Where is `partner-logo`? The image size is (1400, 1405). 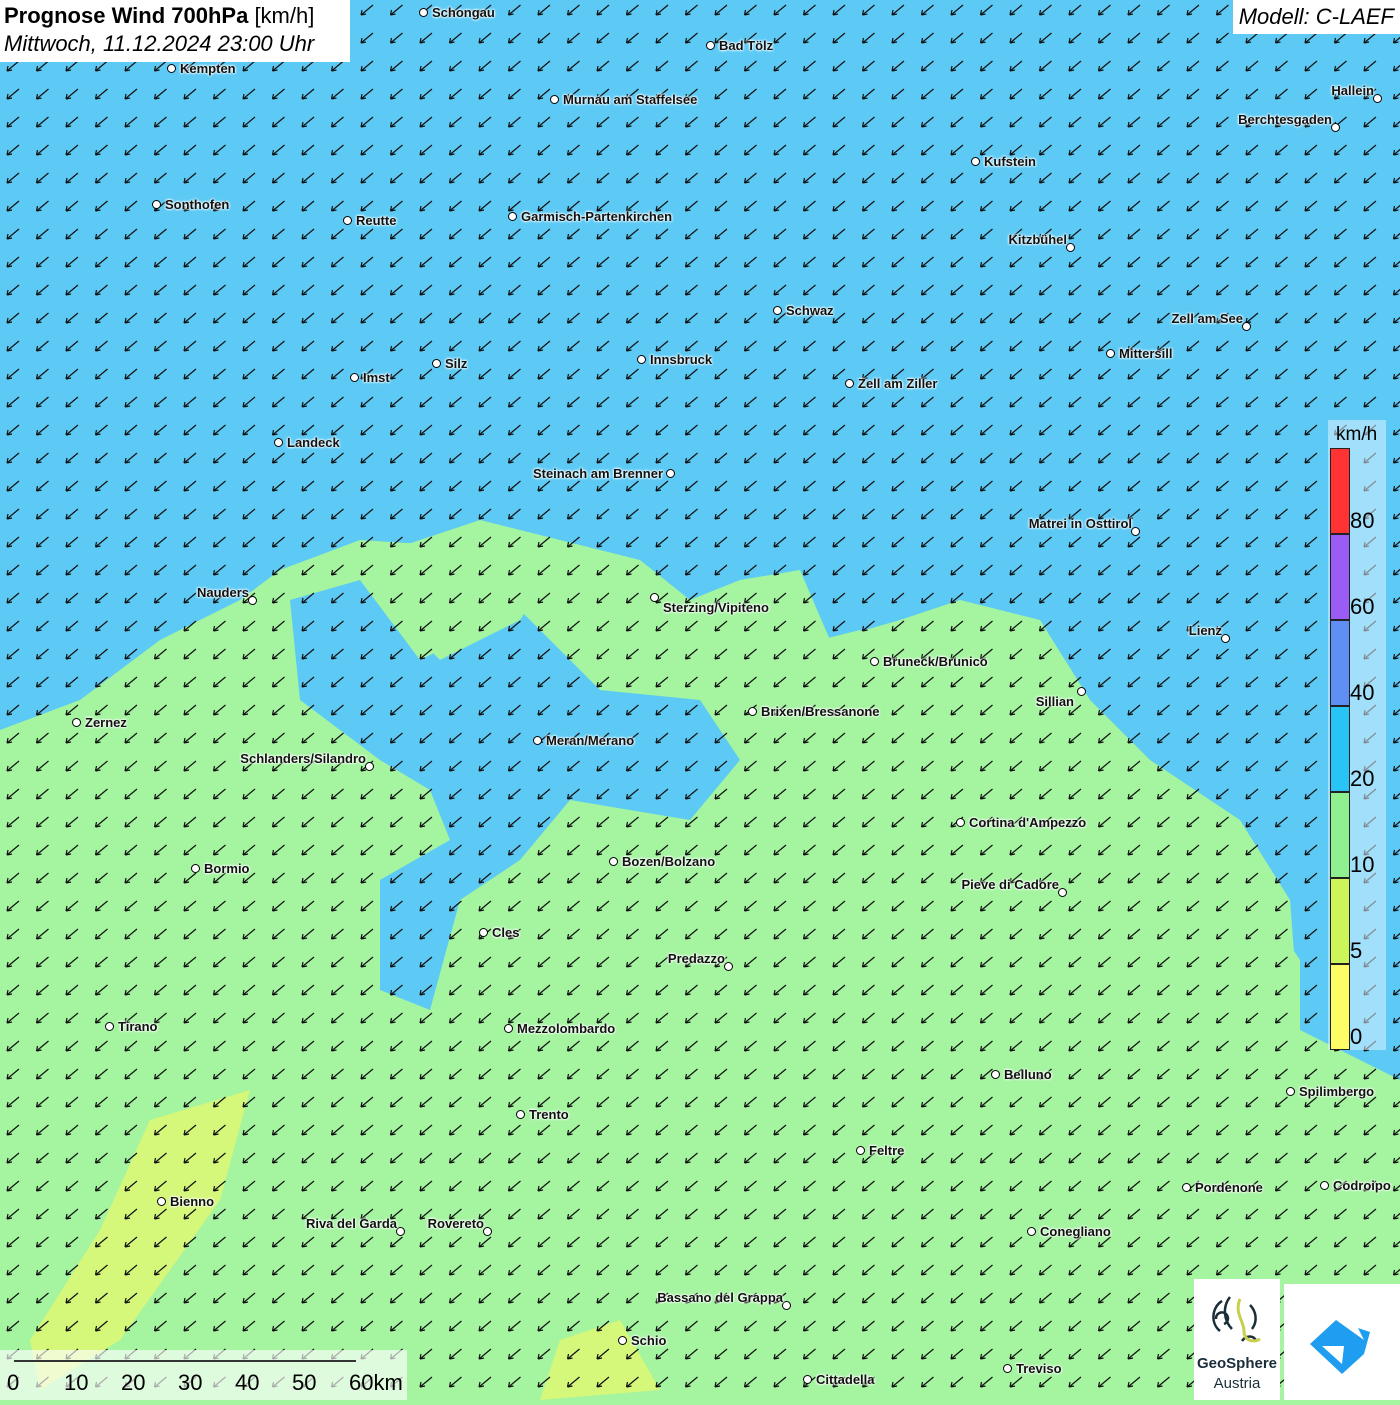 partner-logo is located at coordinates (1342, 1342).